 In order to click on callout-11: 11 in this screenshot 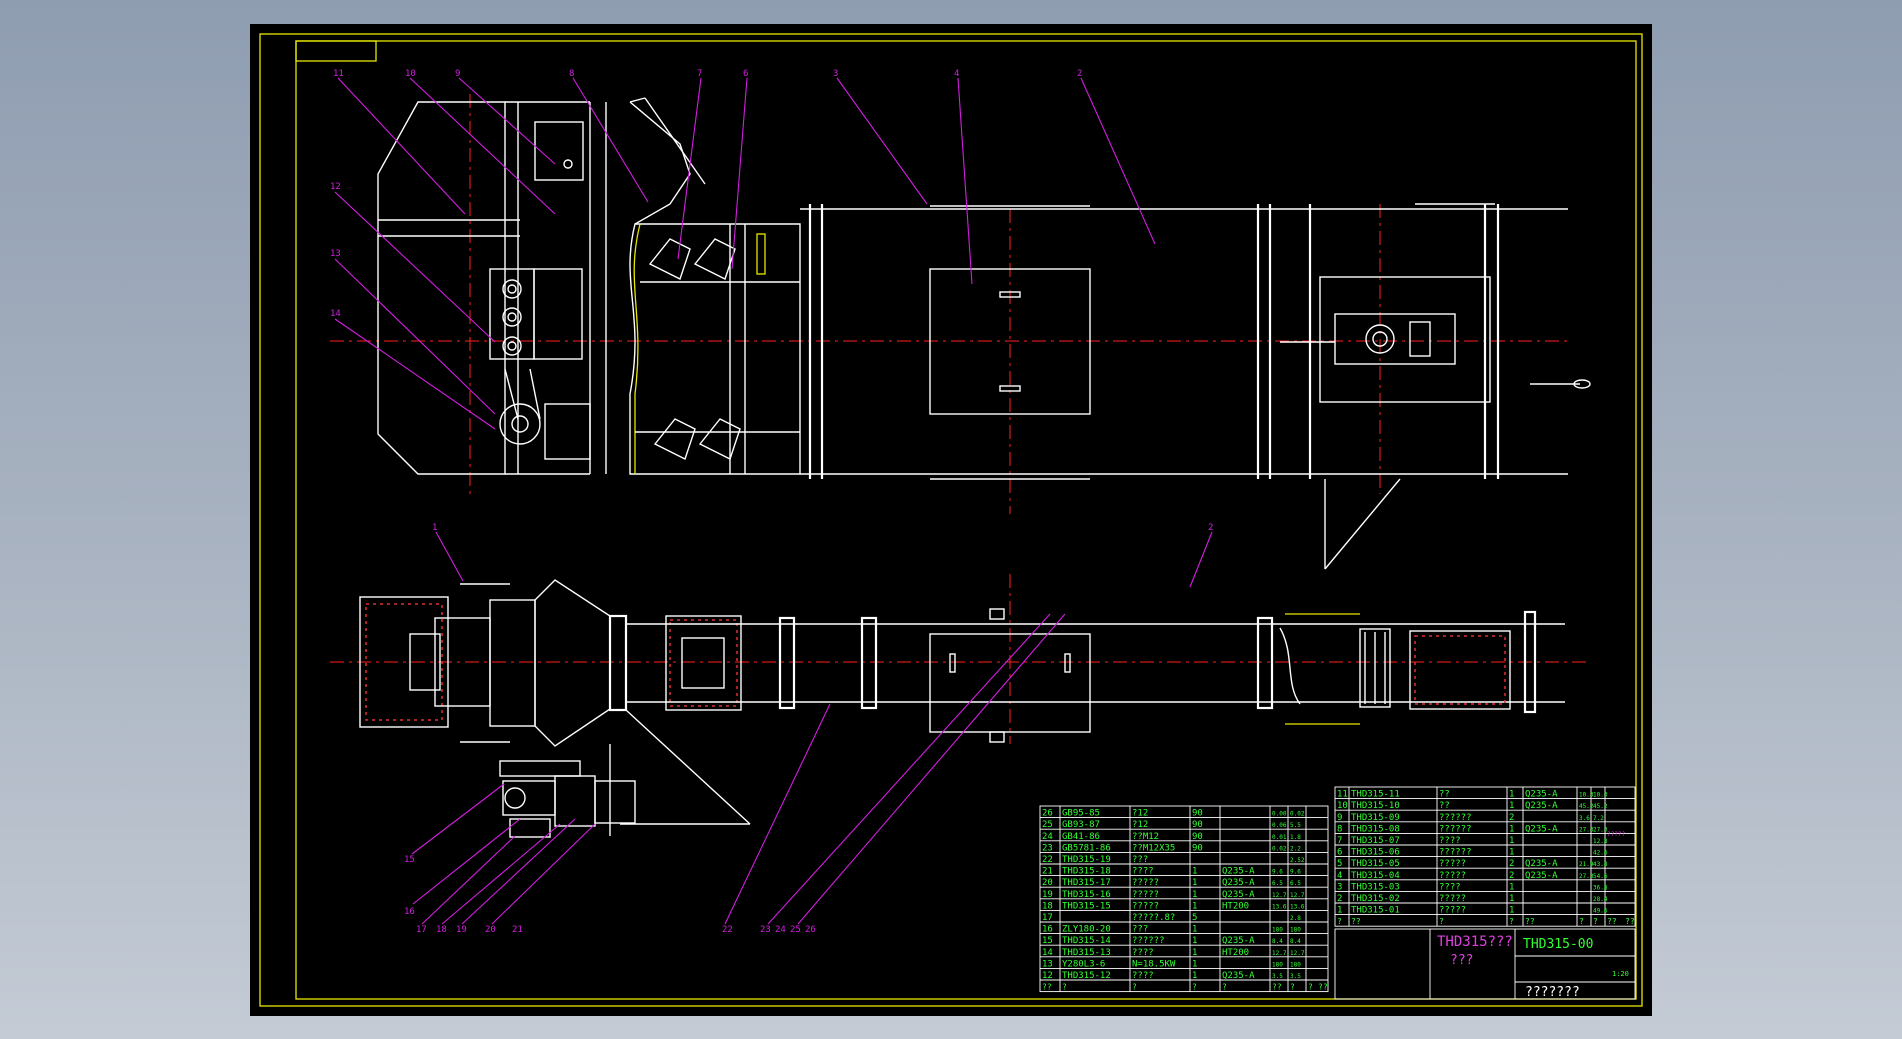, I will do `click(338, 74)`.